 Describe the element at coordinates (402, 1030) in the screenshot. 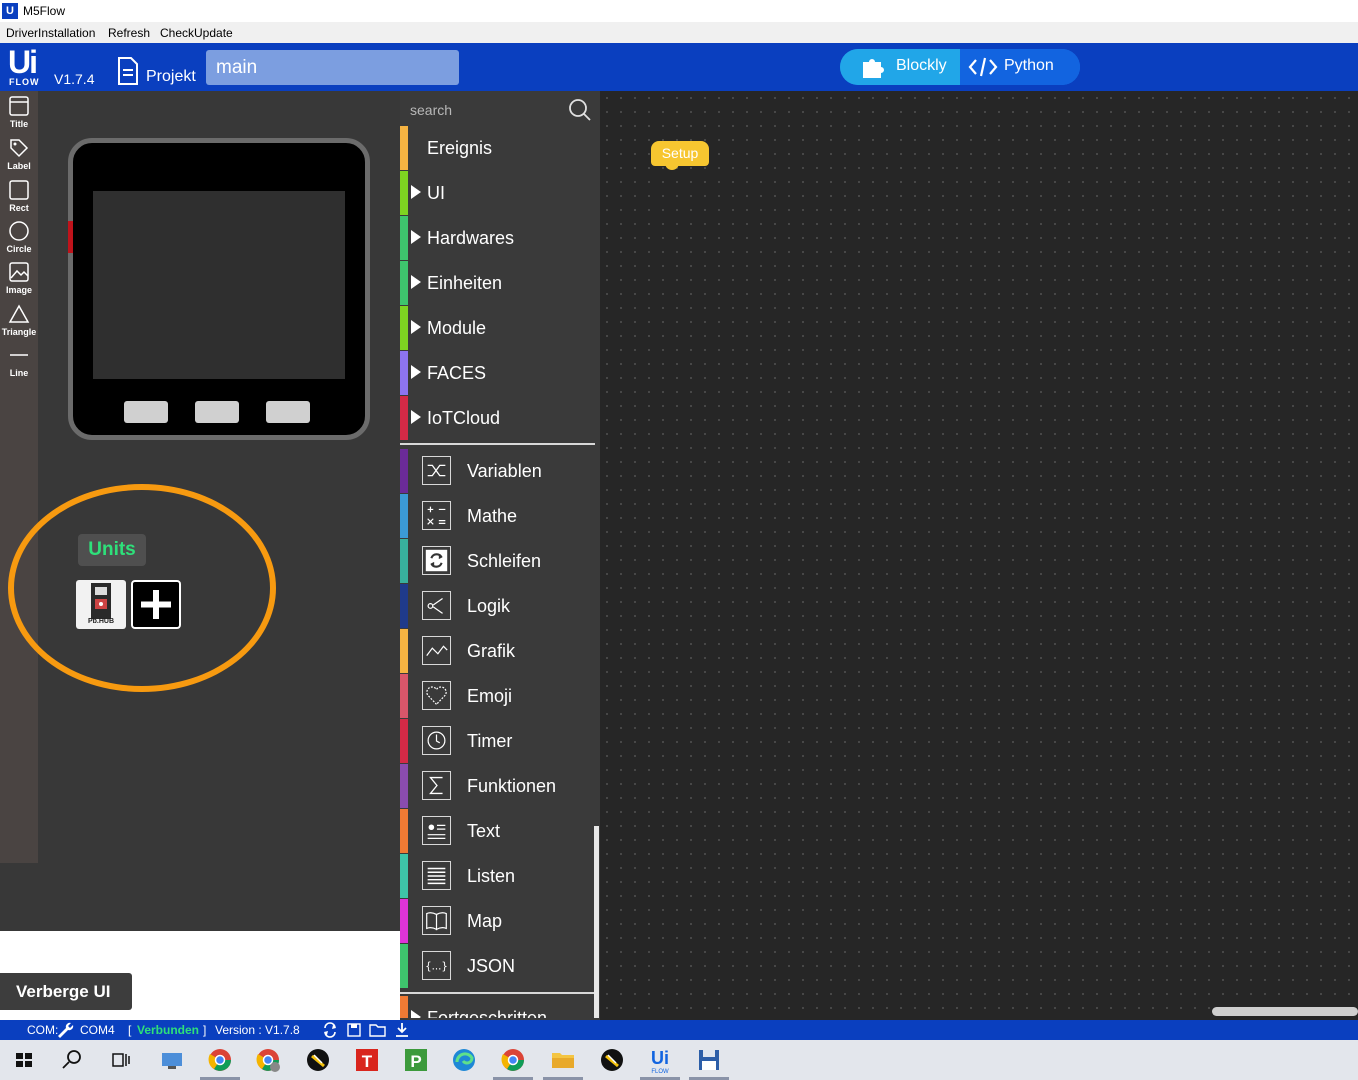

I see `download-icon` at that location.